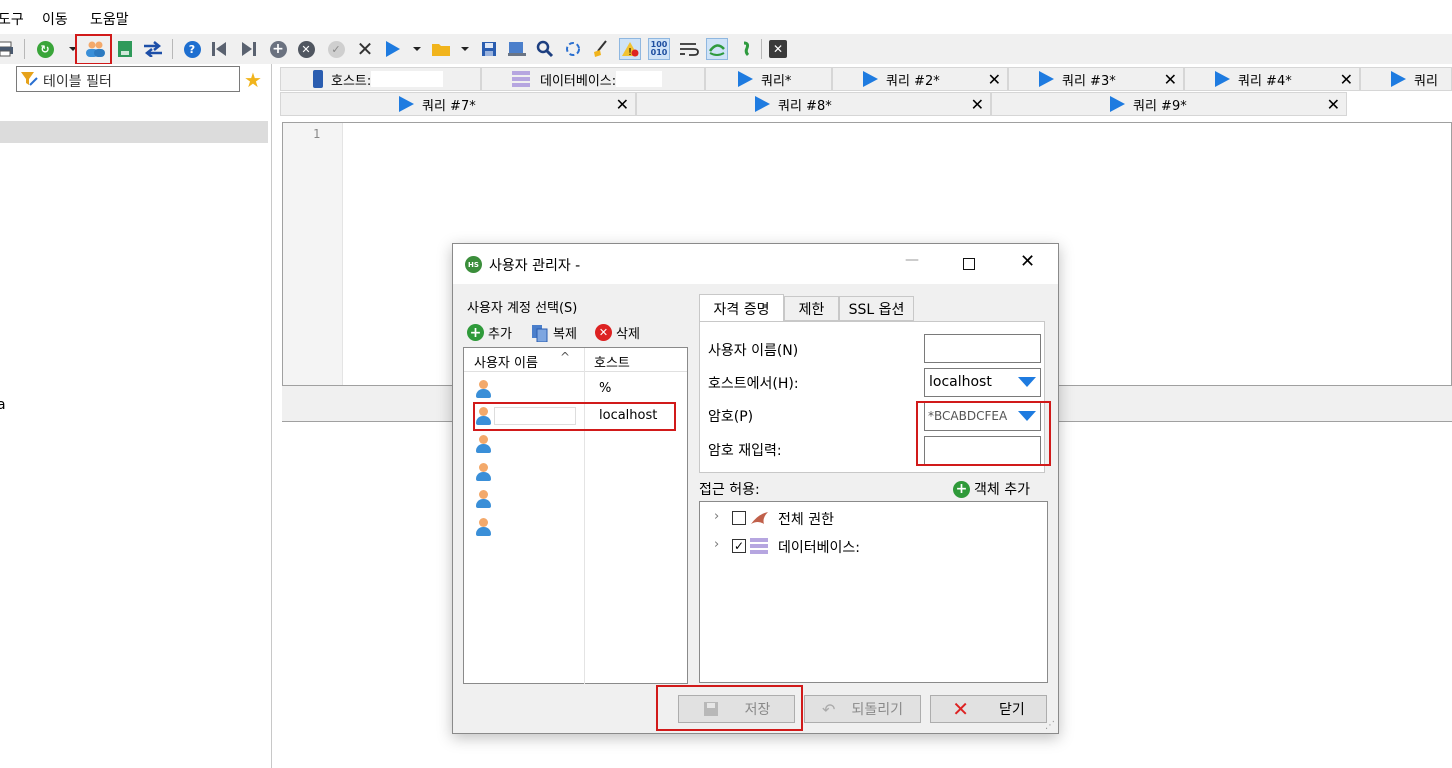  I want to click on refresh-icon: ↻, so click(45, 49).